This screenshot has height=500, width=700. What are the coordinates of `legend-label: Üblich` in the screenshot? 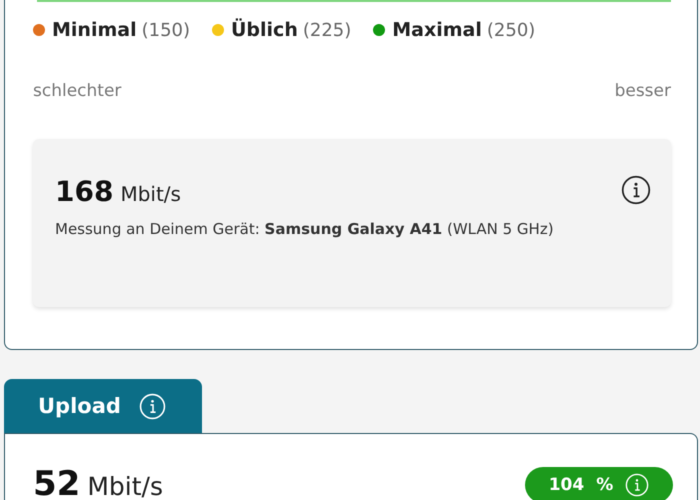 It's located at (264, 30).